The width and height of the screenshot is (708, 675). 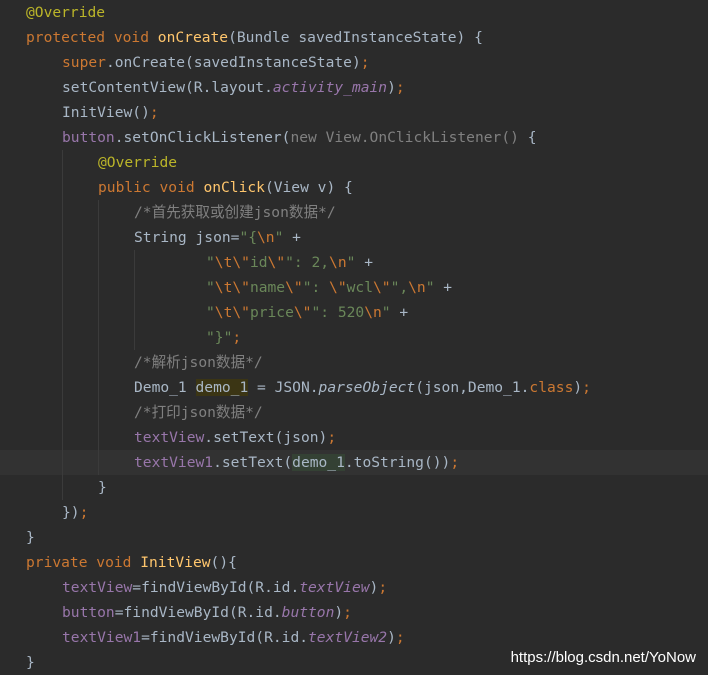 What do you see at coordinates (71, 512) in the screenshot?
I see `code-token: })` at bounding box center [71, 512].